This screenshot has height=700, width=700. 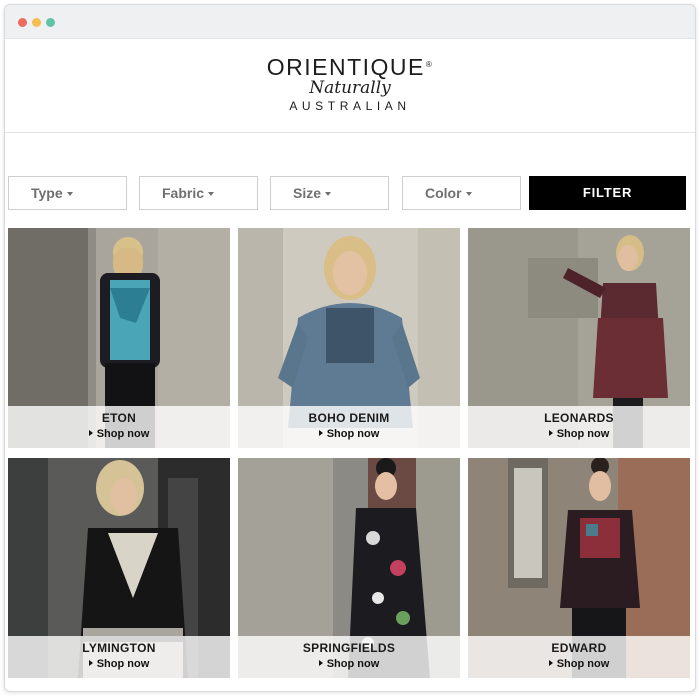 What do you see at coordinates (349, 338) in the screenshot?
I see `product-card-boho-denim: BOHO DENIM Shop now` at bounding box center [349, 338].